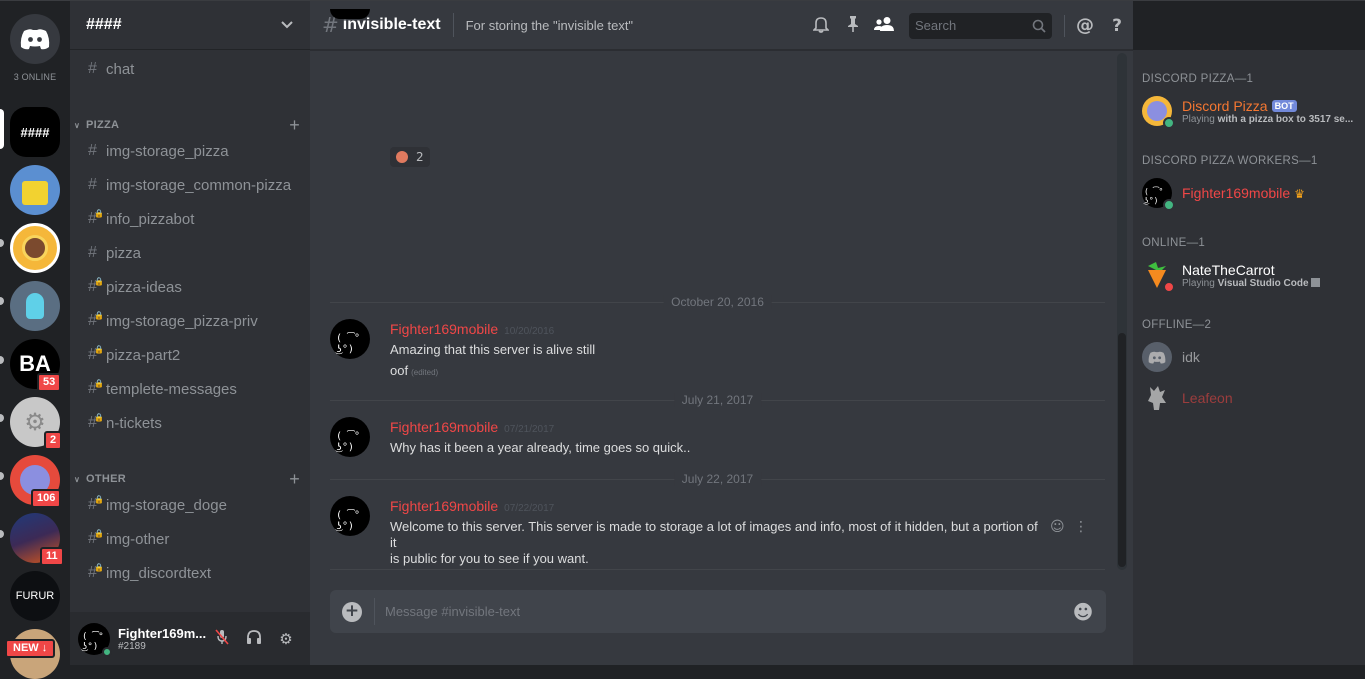  I want to click on channel-item: # pizza, so click(190, 253).